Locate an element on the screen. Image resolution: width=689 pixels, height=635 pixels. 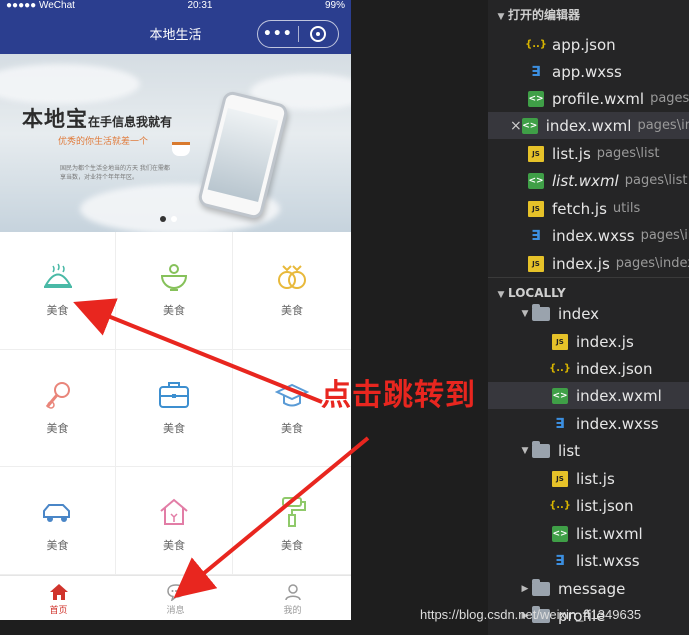
section-title: LOCALLY is located at coordinates (537, 293).